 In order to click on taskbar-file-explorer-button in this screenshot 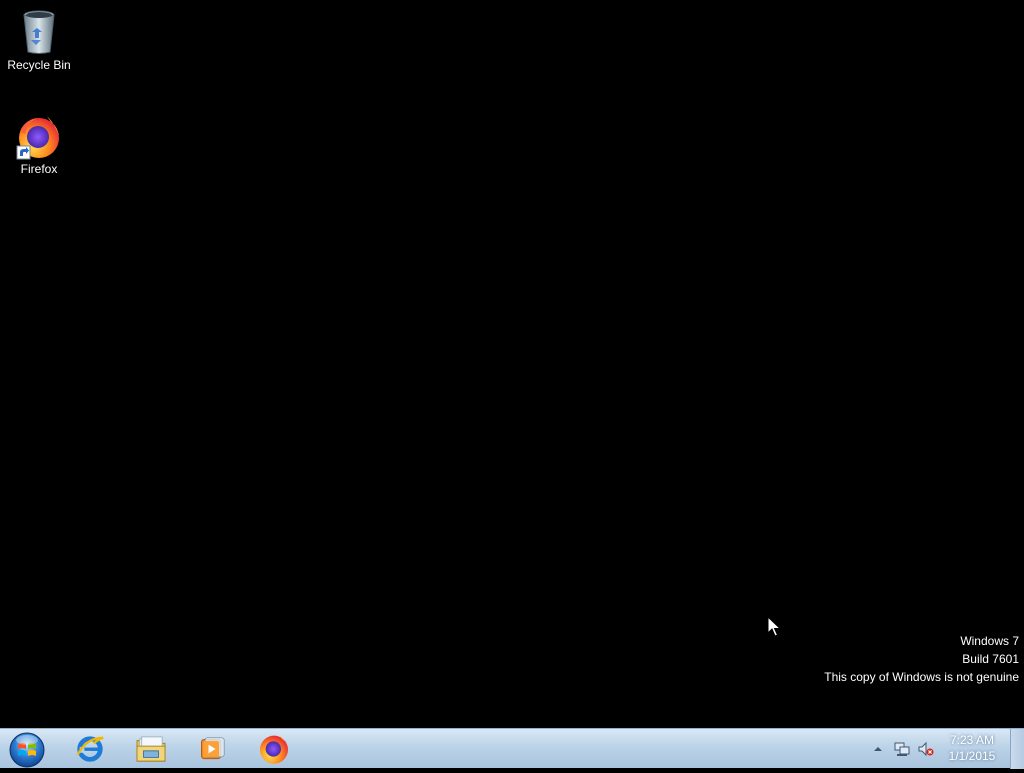, I will do `click(151, 749)`.